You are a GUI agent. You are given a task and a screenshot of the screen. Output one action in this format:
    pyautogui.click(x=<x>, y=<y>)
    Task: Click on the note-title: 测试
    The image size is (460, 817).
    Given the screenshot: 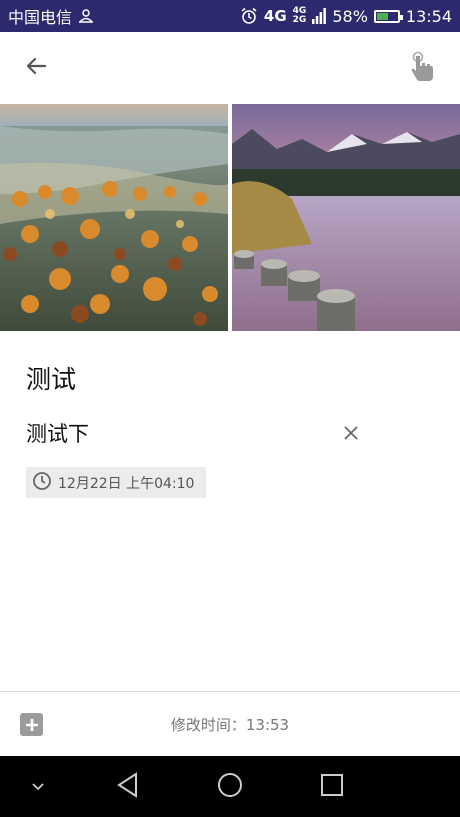 What is the action you would take?
    pyautogui.click(x=51, y=378)
    